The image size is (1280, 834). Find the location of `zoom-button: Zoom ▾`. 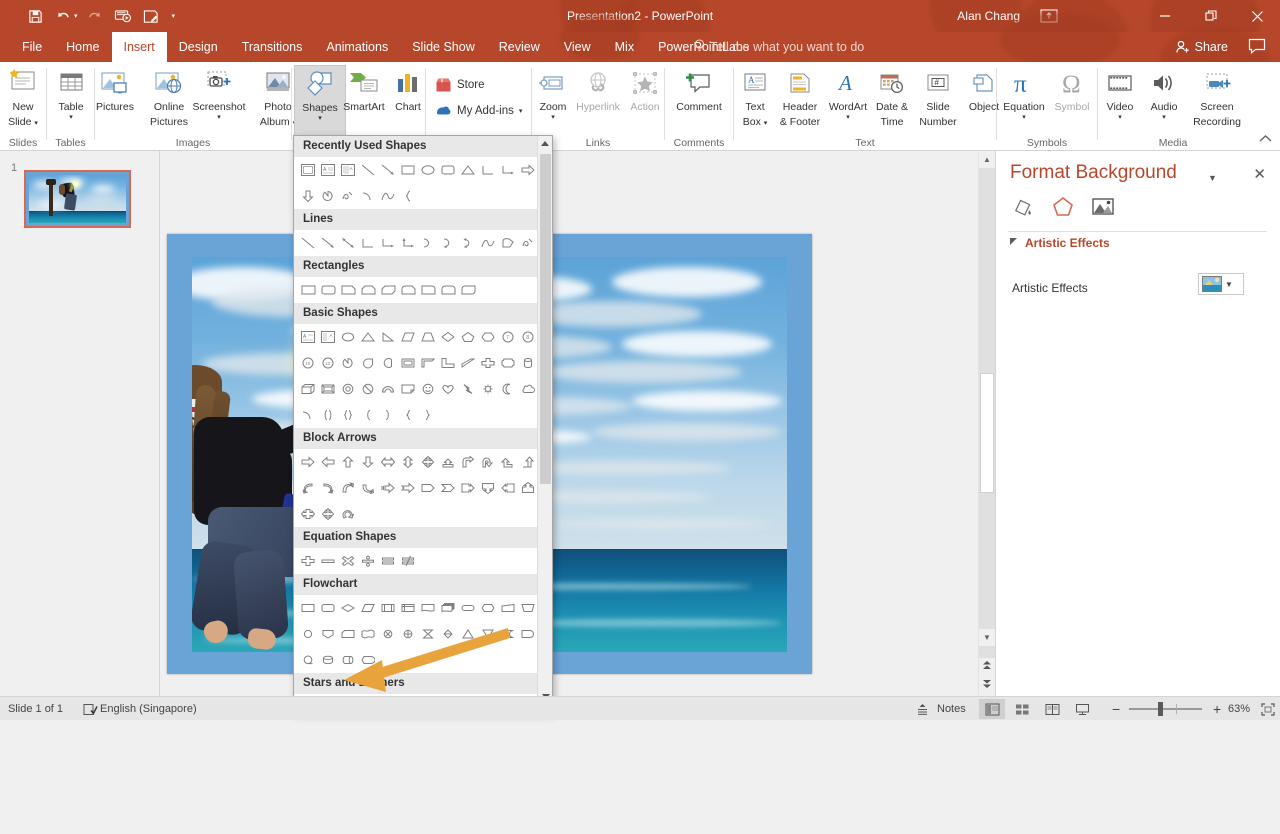

zoom-button: Zoom ▾ is located at coordinates (553, 93).